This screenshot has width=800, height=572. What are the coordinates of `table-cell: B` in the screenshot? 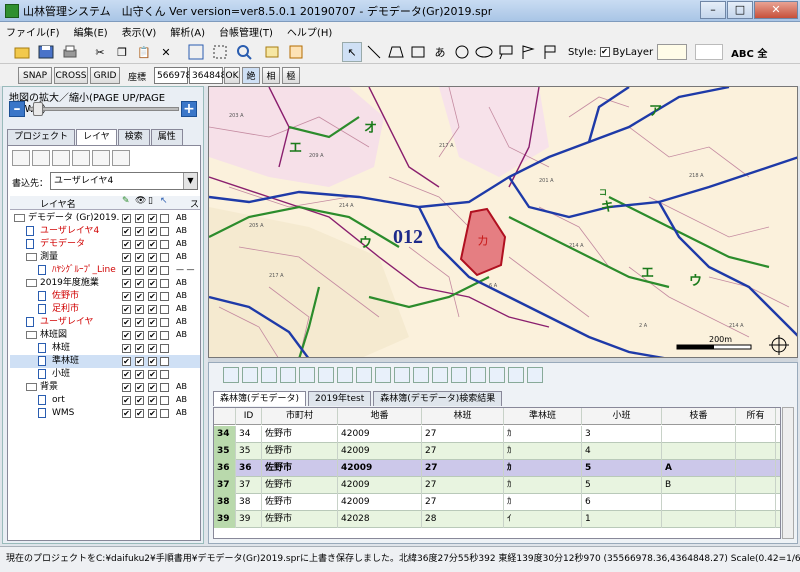 It's located at (699, 485).